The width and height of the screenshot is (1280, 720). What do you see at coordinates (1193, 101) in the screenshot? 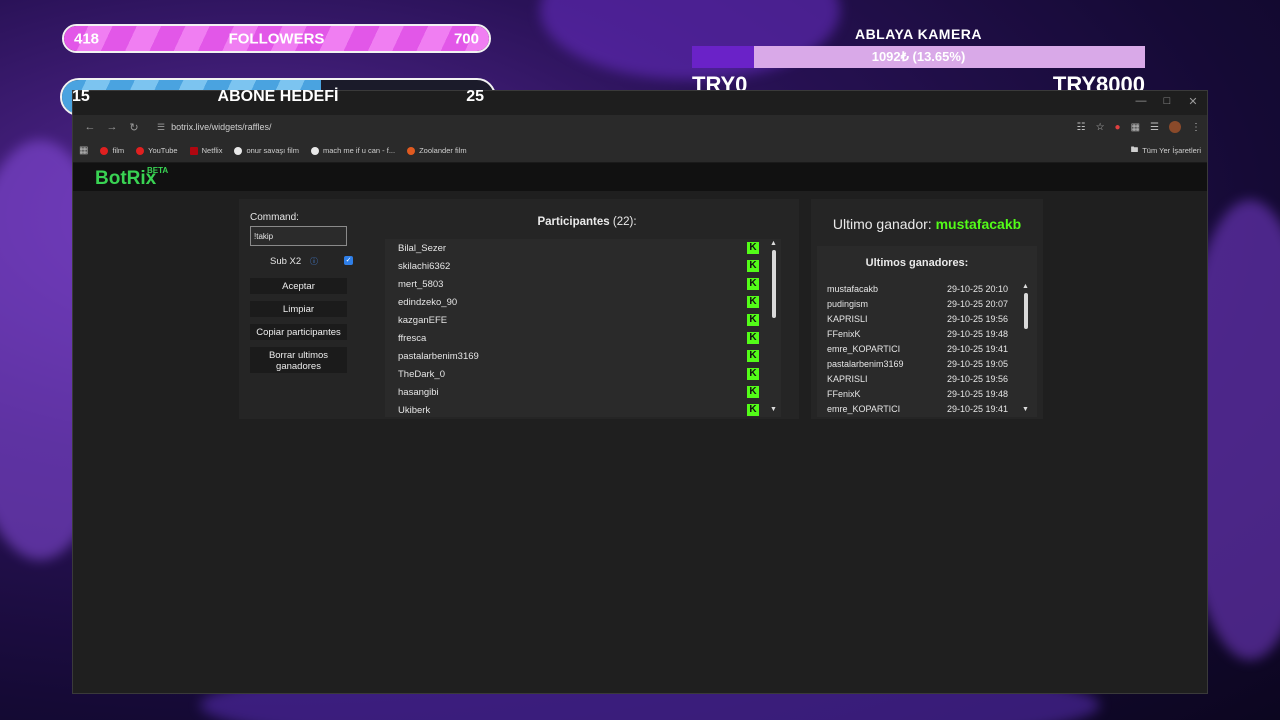
I see `close-icon: ✕` at bounding box center [1193, 101].